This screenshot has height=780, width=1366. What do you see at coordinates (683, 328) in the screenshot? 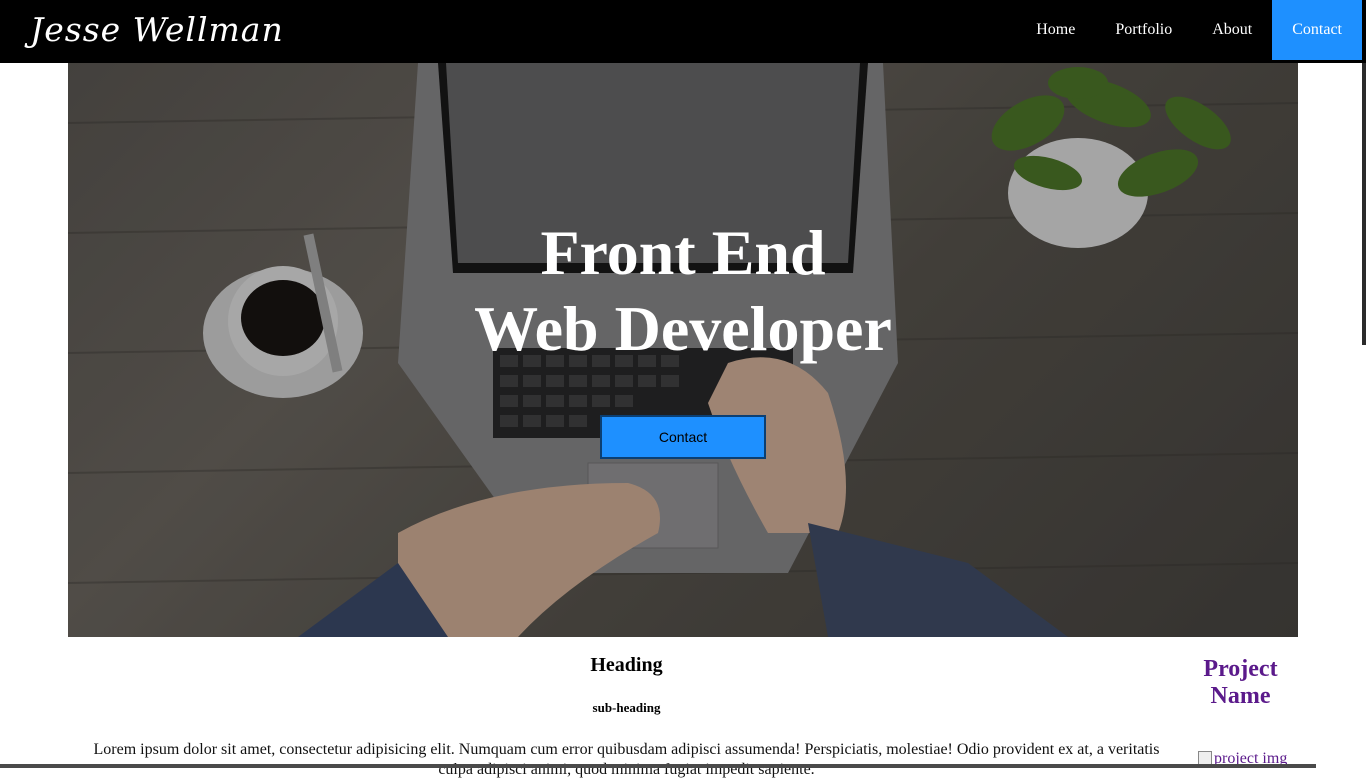
I see `hero-title-line-2: Web Developer` at bounding box center [683, 328].